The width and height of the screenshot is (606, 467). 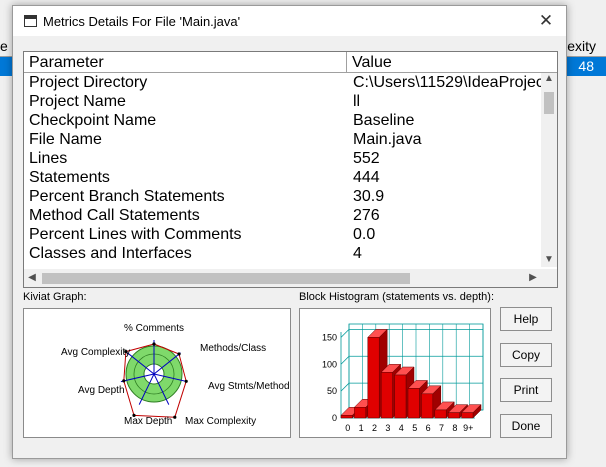 I want to click on table-row: Statements 444, so click(x=282, y=177).